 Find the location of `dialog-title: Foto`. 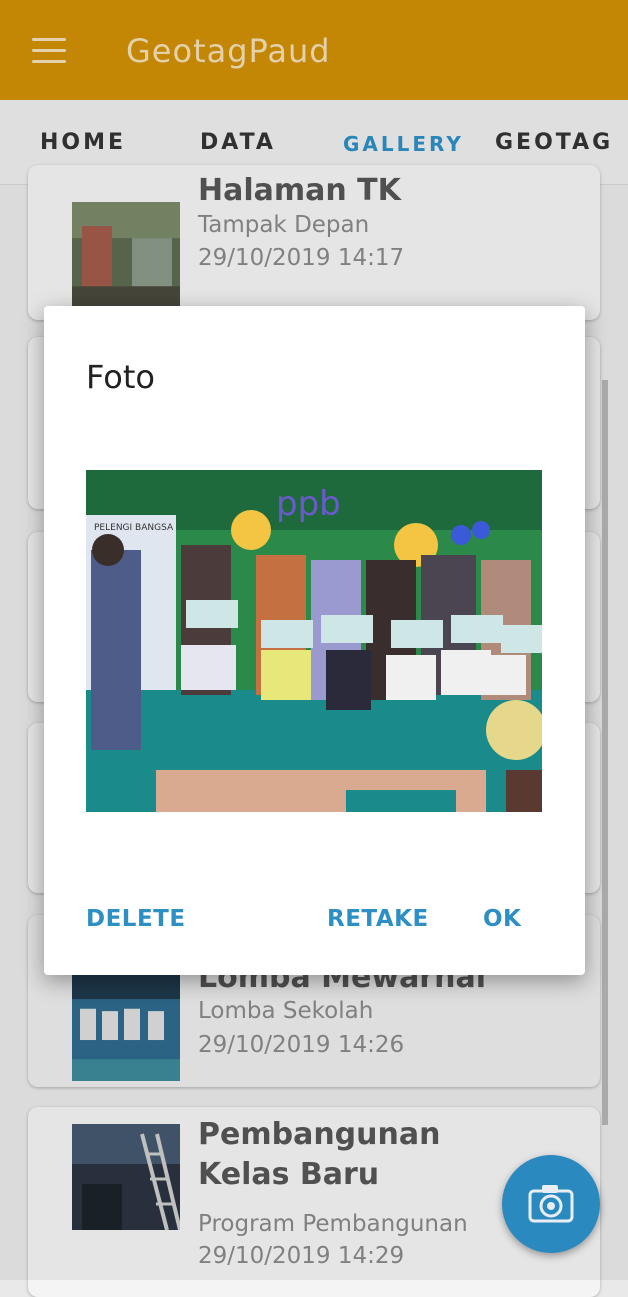

dialog-title: Foto is located at coordinates (120, 377).